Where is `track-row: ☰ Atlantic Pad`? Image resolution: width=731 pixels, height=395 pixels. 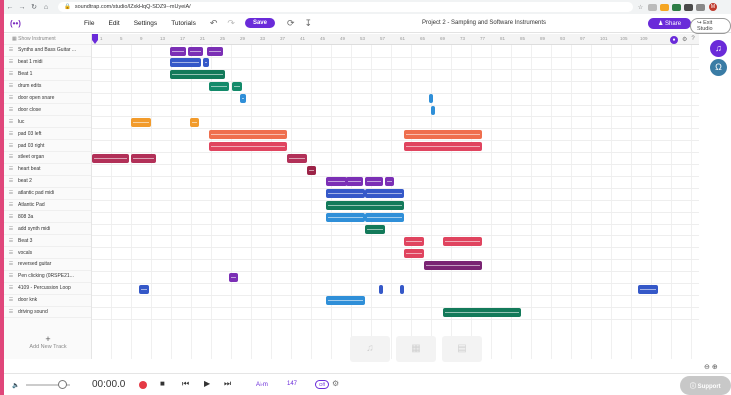
track-row: ☰ Atlantic Pad is located at coordinates (47, 206).